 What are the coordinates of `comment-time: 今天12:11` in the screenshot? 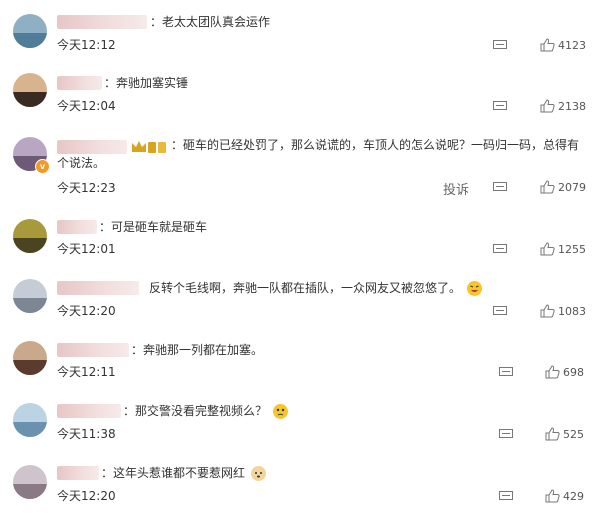 It's located at (86, 372).